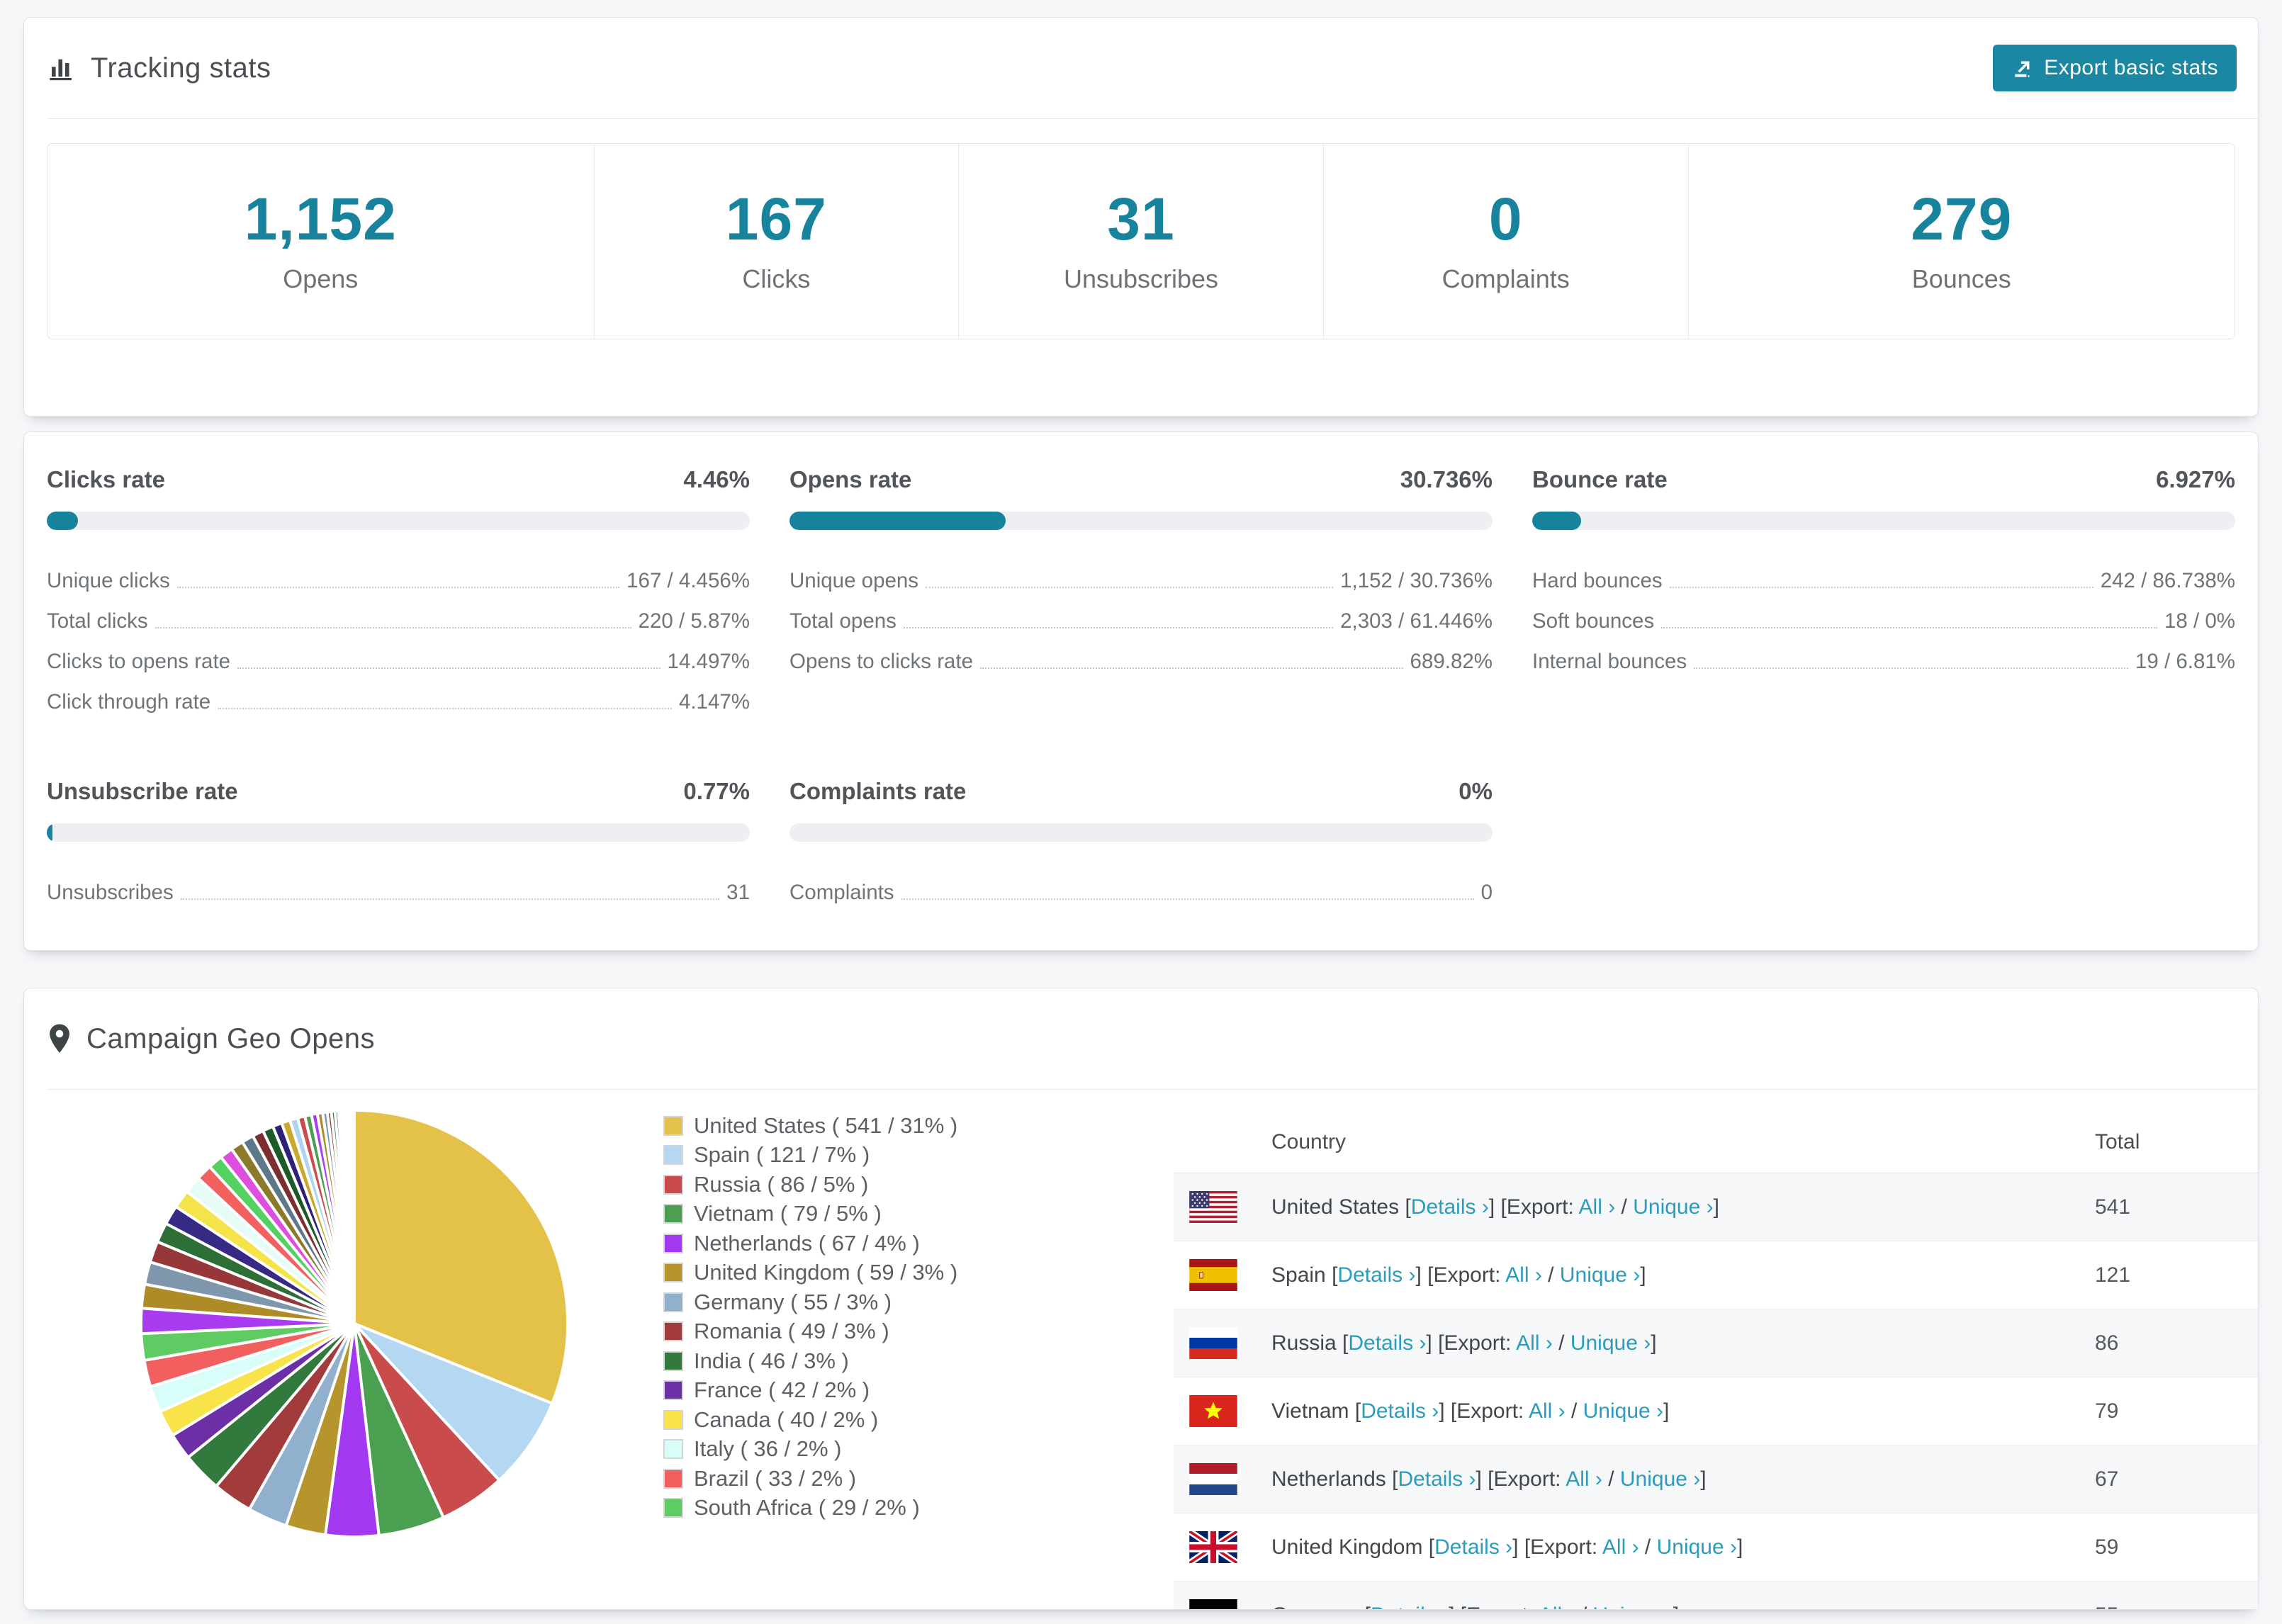  I want to click on rate-stat-label: Click through rate, so click(129, 702).